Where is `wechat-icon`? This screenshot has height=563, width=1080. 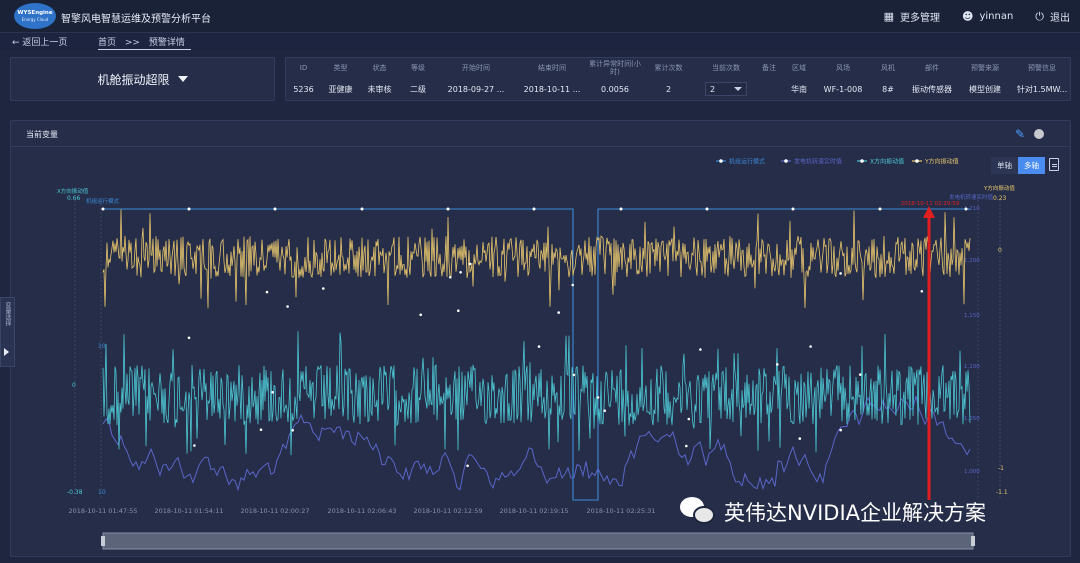
wechat-icon is located at coordinates (698, 512).